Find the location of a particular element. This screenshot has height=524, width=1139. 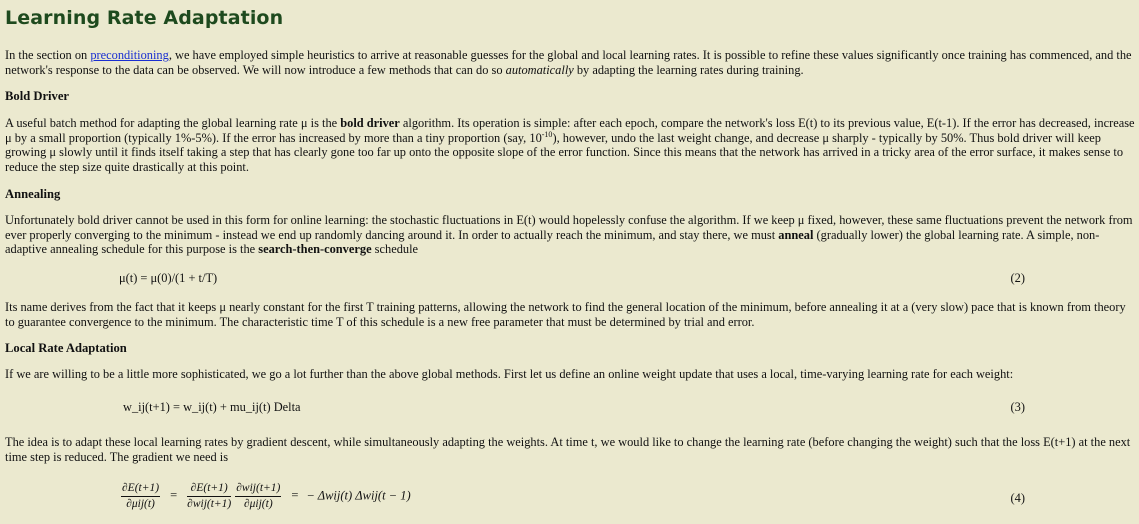

equation-2-number: (2) is located at coordinates (1017, 278).